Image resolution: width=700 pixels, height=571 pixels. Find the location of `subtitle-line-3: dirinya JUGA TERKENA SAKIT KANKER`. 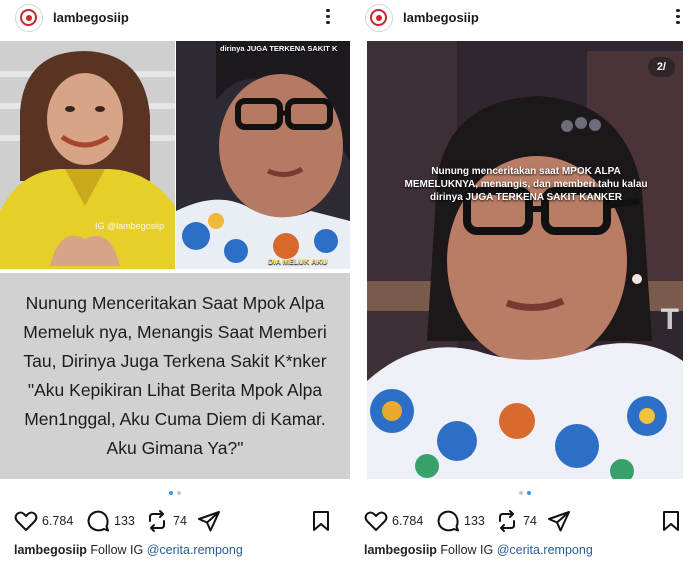

subtitle-line-3: dirinya JUGA TERKENA SAKIT KANKER is located at coordinates (526, 197).